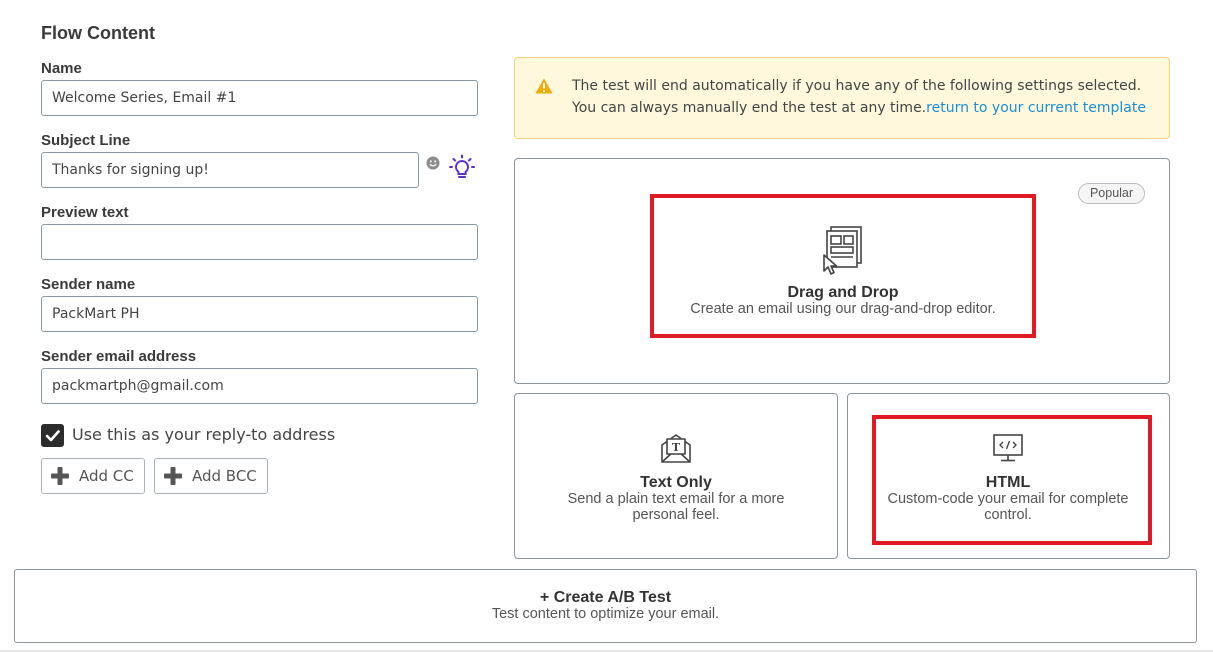 The height and width of the screenshot is (652, 1213). I want to click on drag-drop-icon, so click(842, 250).